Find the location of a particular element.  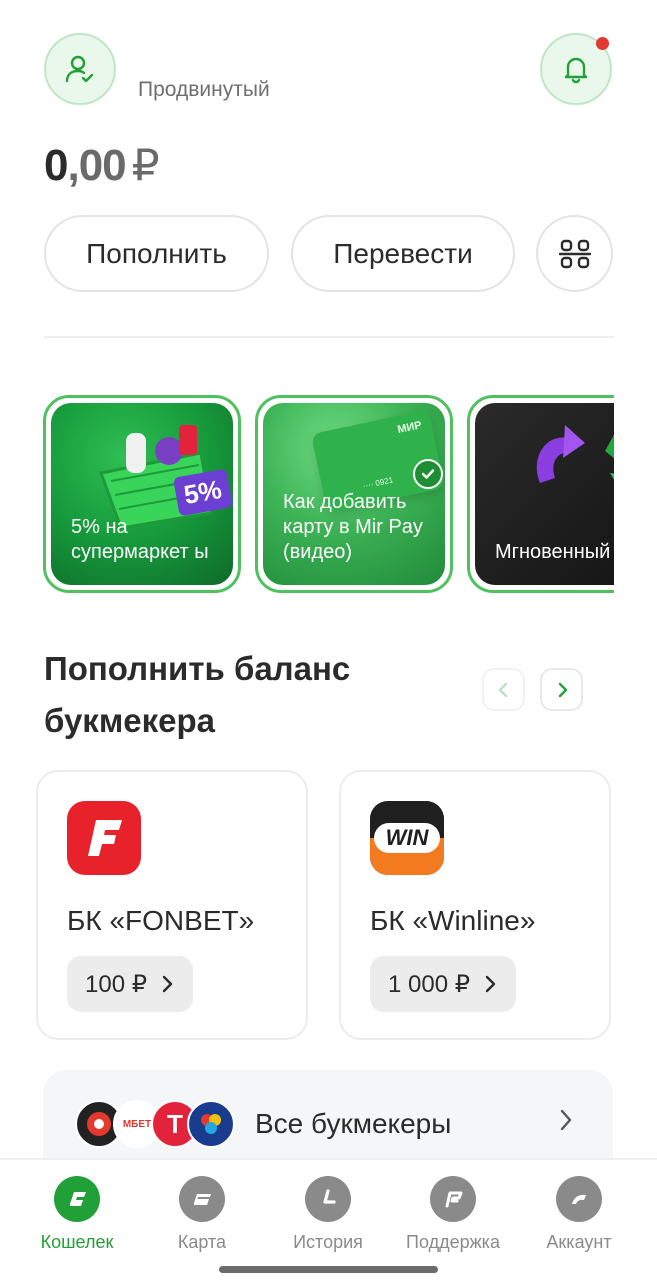

tab-label: Карта is located at coordinates (202, 1242).